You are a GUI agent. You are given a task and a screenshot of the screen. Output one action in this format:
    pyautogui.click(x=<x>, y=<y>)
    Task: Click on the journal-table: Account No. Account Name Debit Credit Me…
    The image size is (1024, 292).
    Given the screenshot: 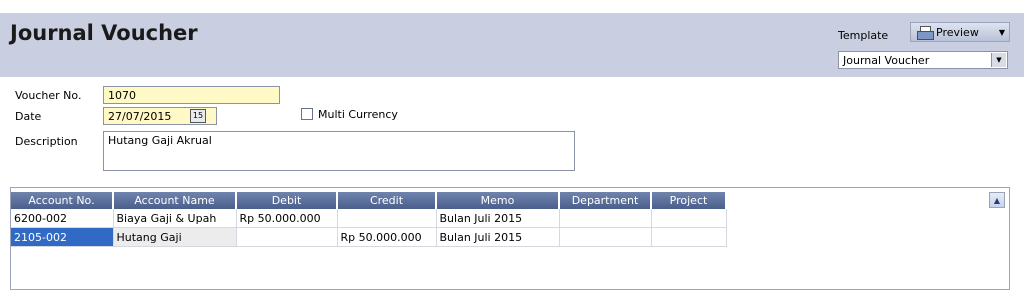 What is the action you would take?
    pyautogui.click(x=369, y=219)
    